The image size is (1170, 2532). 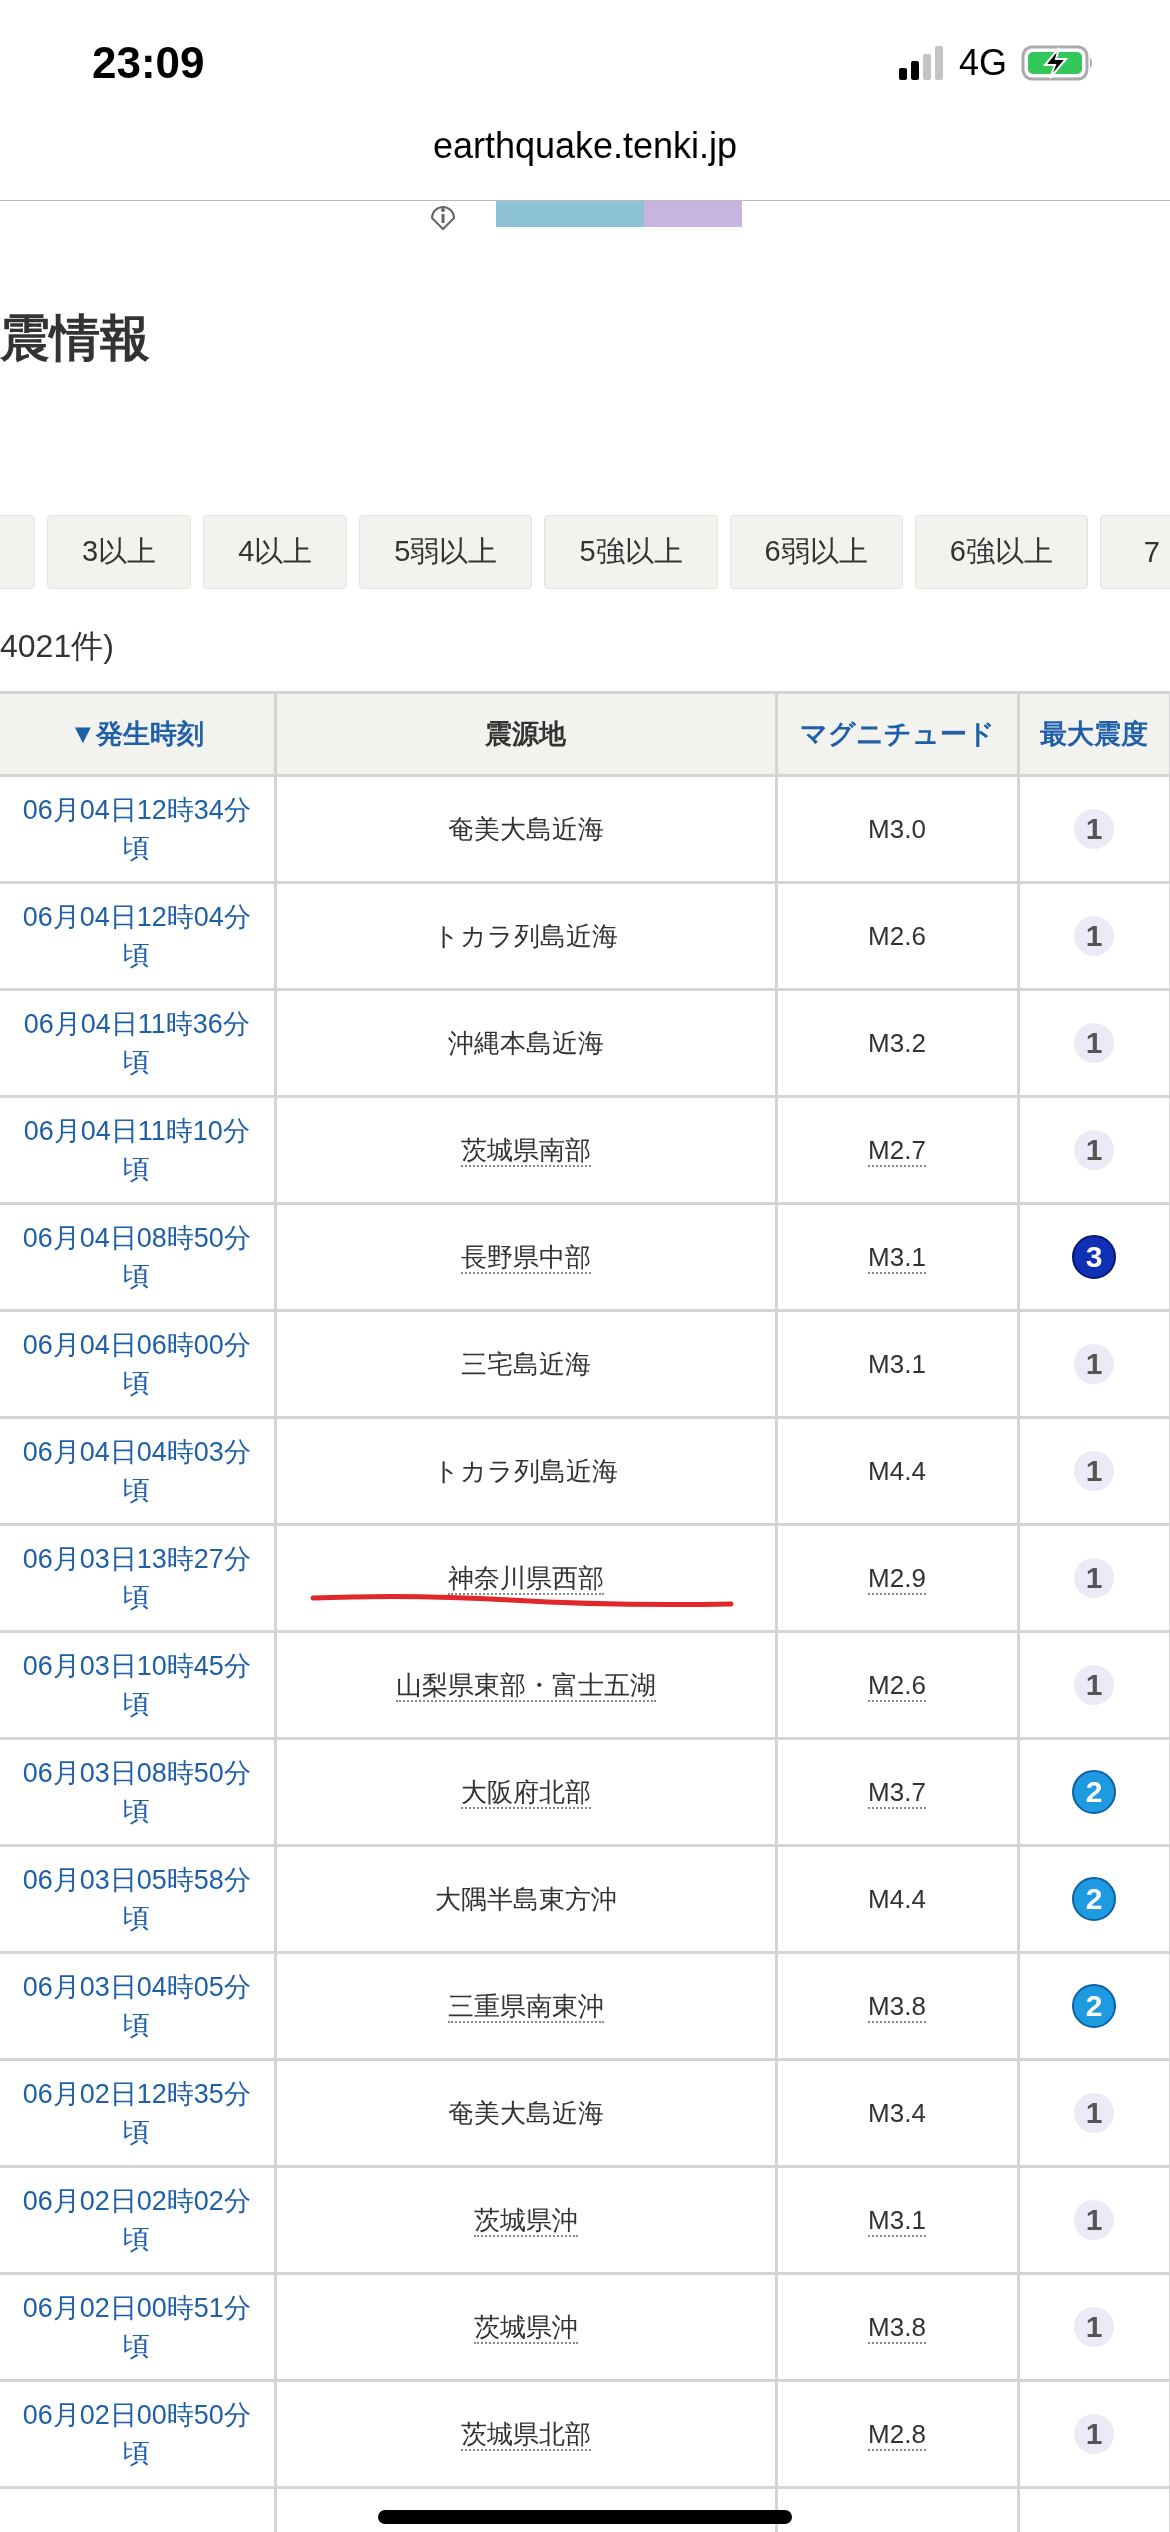 What do you see at coordinates (137, 734) in the screenshot?
I see `column-header: ▼発生時刻` at bounding box center [137, 734].